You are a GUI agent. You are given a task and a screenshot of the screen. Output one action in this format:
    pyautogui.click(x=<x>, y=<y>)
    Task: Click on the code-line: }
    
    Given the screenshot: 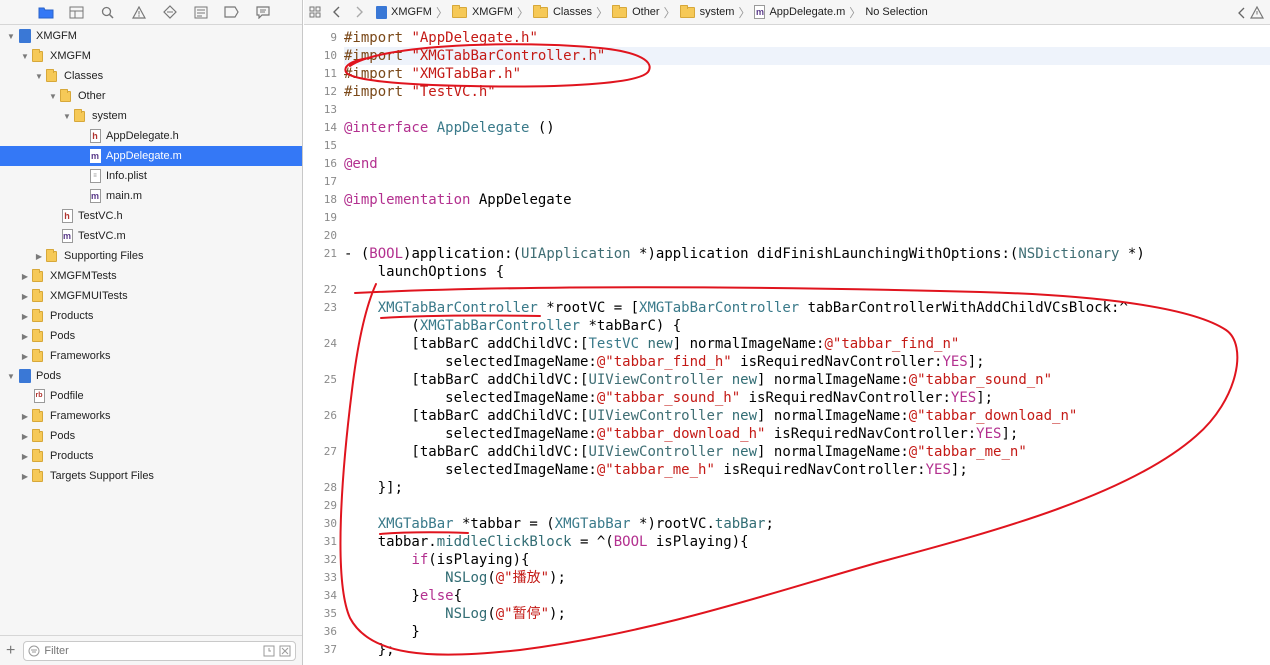 What is the action you would take?
    pyautogui.click(x=381, y=632)
    